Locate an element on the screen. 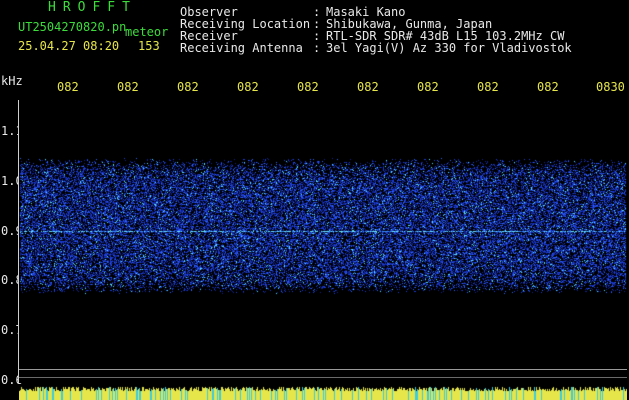 This screenshot has height=400, width=629. x-tick-6: 082 is located at coordinates (368, 87).